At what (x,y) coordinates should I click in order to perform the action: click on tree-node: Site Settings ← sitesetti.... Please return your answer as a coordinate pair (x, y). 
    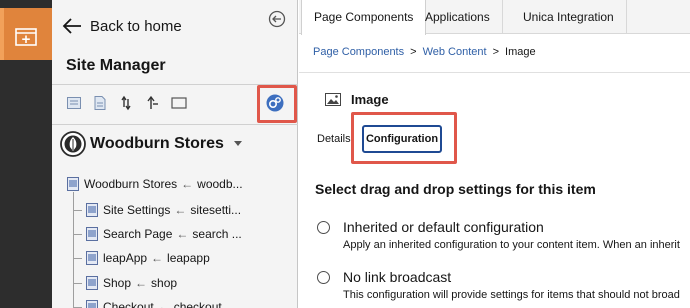
    Looking at the image, I should click on (163, 210).